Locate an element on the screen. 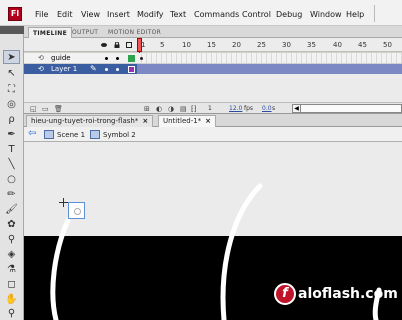 This screenshot has height=320, width=402. aloflash-logo-icon: f is located at coordinates (285, 294).